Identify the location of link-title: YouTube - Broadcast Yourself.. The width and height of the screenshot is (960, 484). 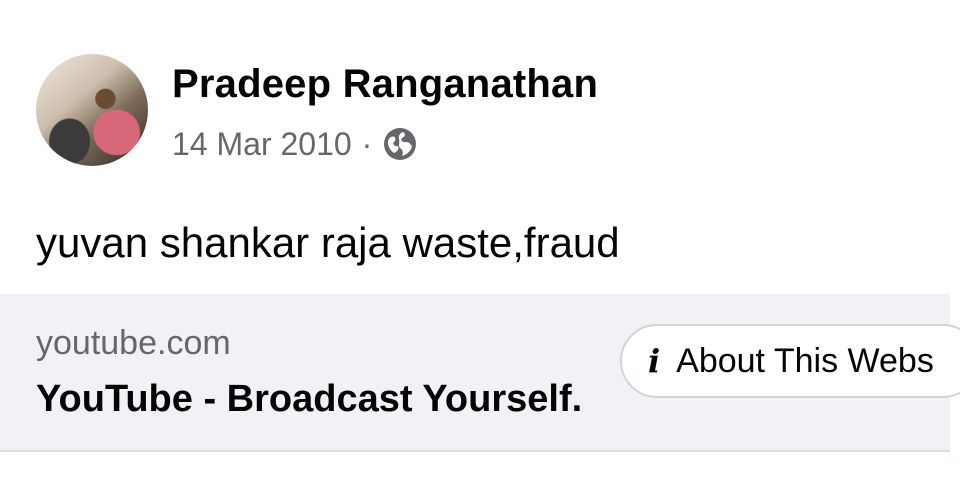
(309, 399).